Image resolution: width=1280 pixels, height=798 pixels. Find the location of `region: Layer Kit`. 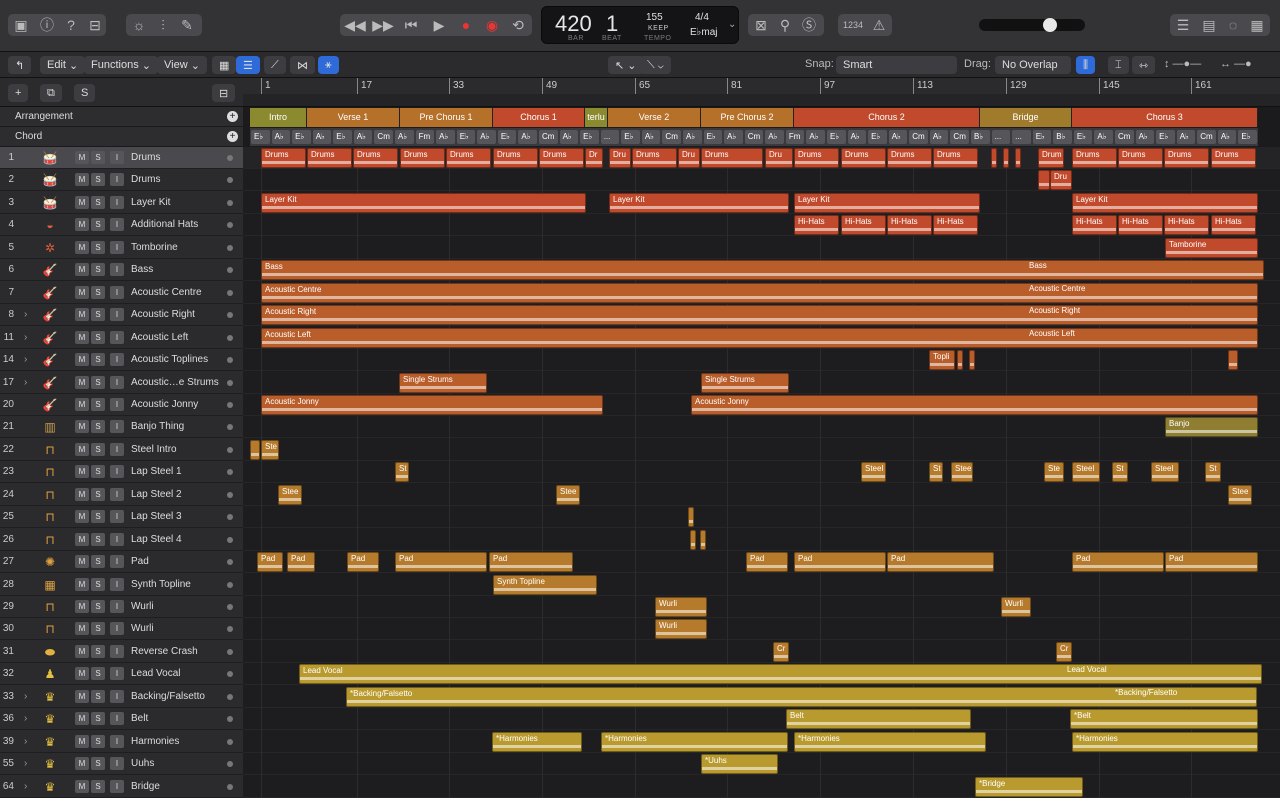

region: Layer Kit is located at coordinates (1165, 202).